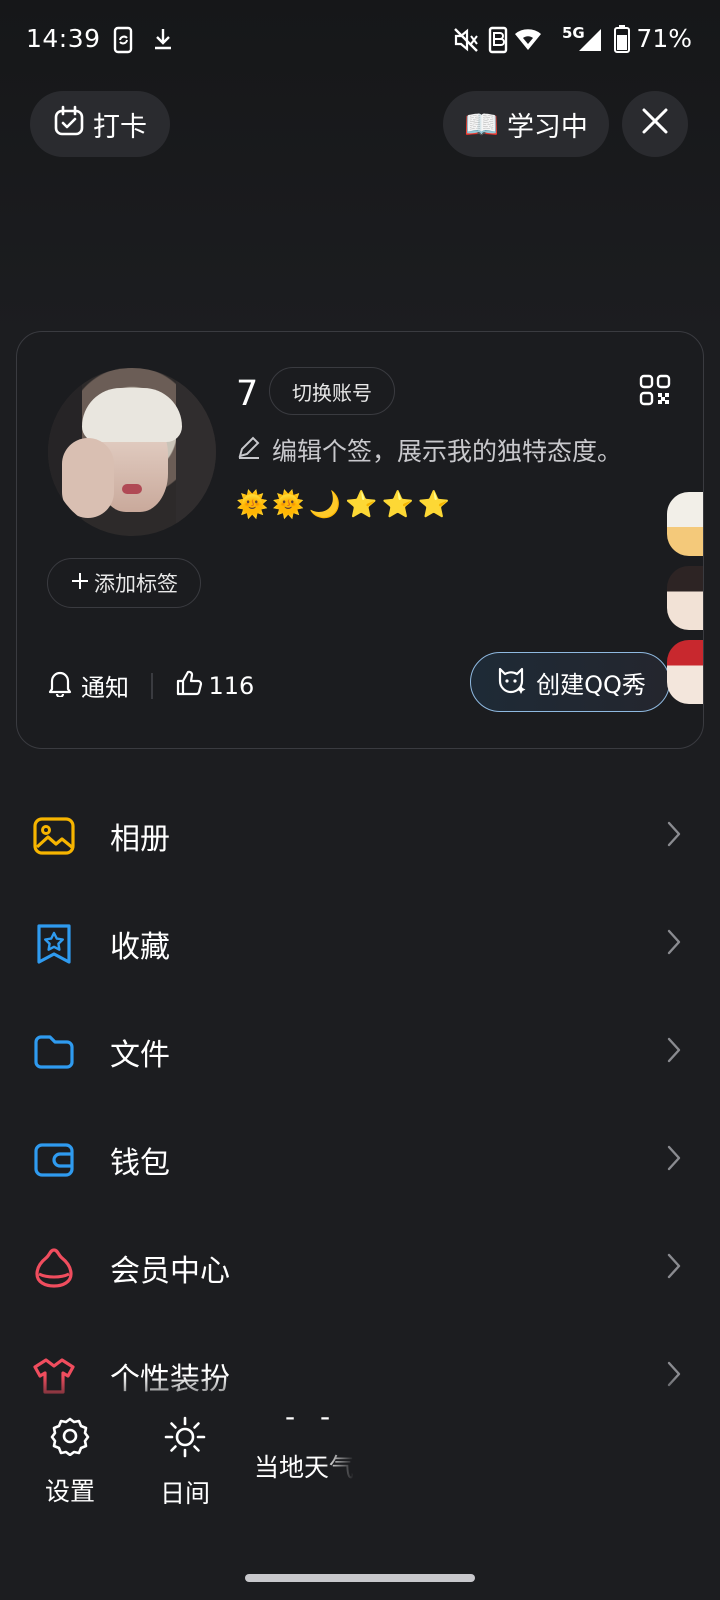 This screenshot has height=1600, width=720. I want to click on download-icon, so click(163, 41).